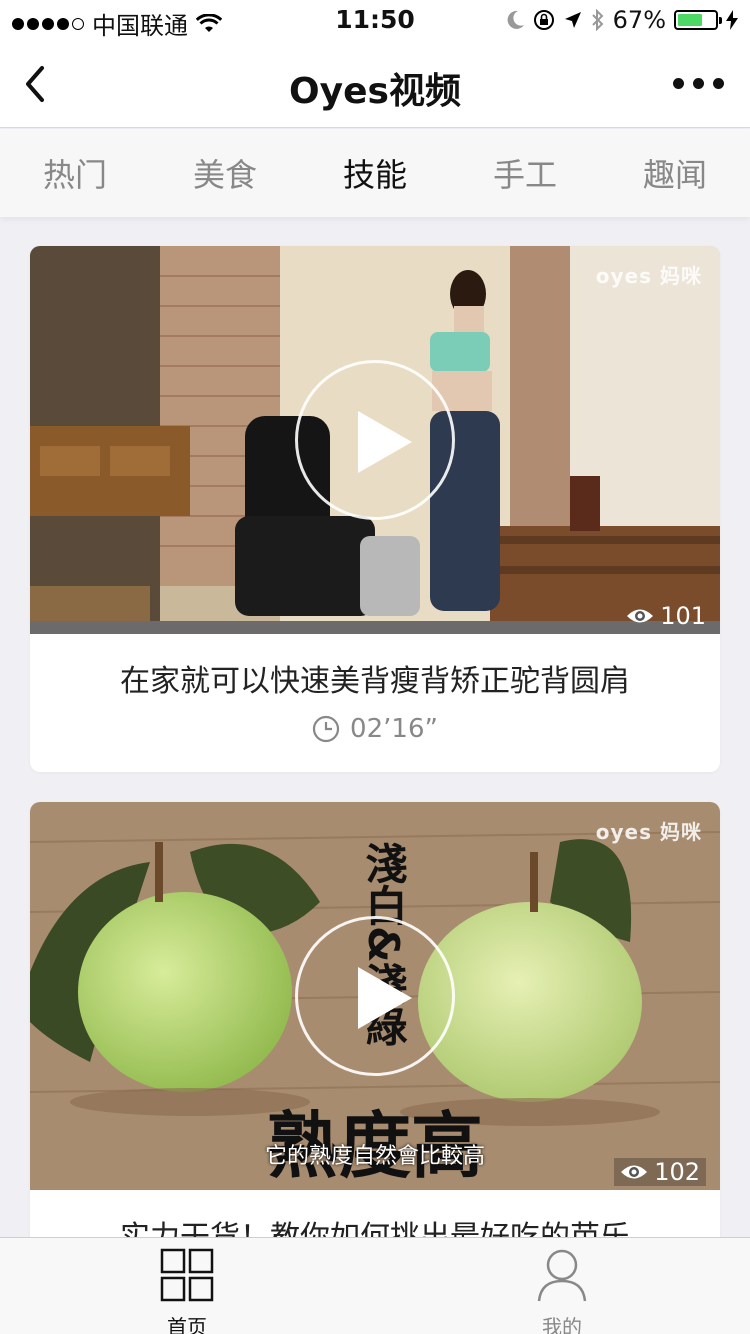 This screenshot has height=1334, width=750. I want to click on clock-icon, so click(326, 729).